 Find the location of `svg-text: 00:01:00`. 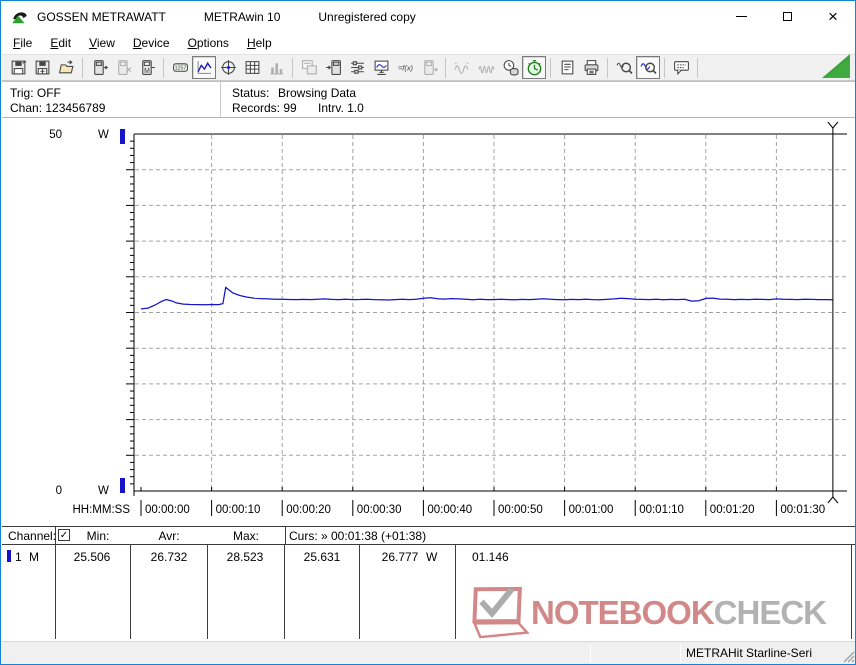

svg-text: 00:01:00 is located at coordinates (591, 510).